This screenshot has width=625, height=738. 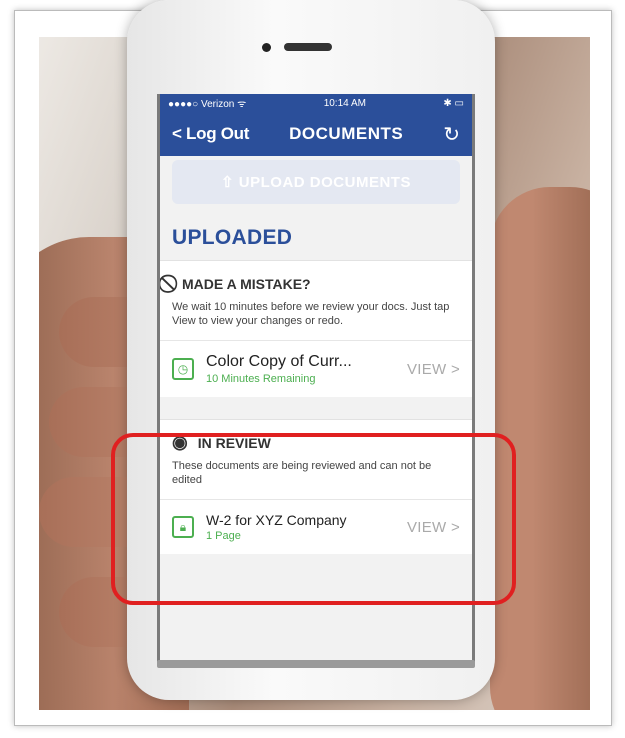 I want to click on log-out-button: < Log Out, so click(x=210, y=134).